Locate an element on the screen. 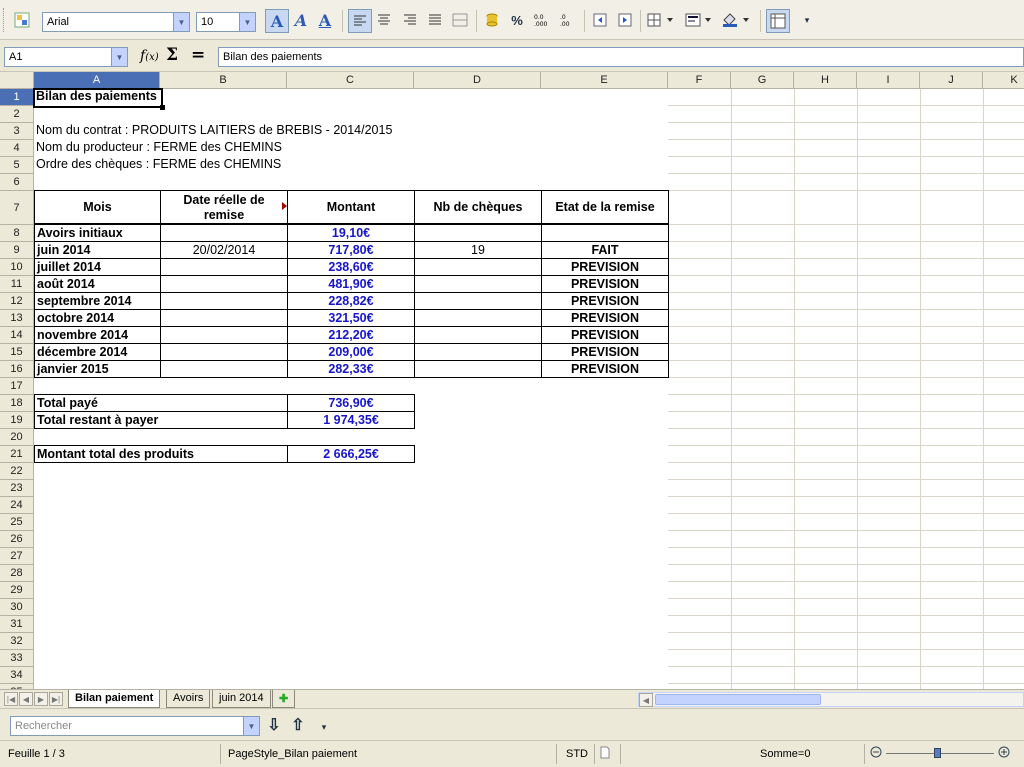 The width and height of the screenshot is (1024, 767). function-wizard-icon: f(x) is located at coordinates (149, 56).